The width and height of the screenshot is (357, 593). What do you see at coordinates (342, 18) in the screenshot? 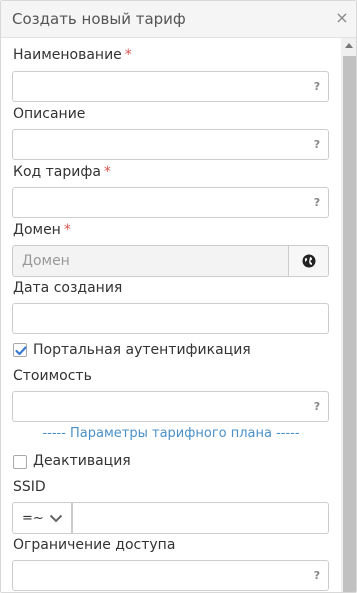
I see `close-button: ×` at bounding box center [342, 18].